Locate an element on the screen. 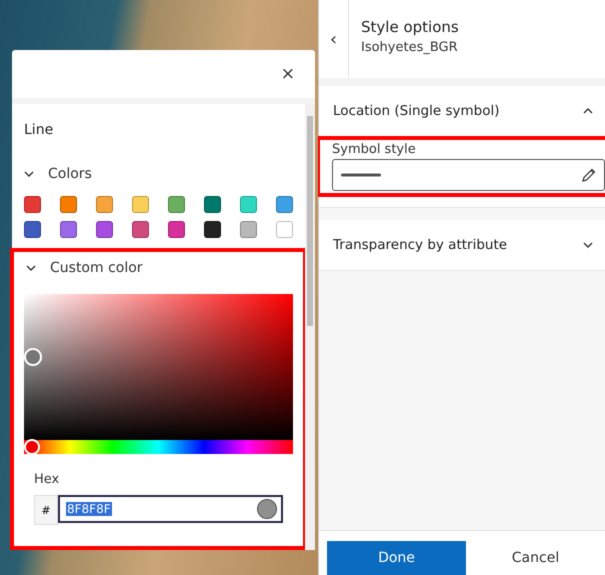 This screenshot has width=605, height=575. section-header: Transparency by attribute is located at coordinates (462, 245).